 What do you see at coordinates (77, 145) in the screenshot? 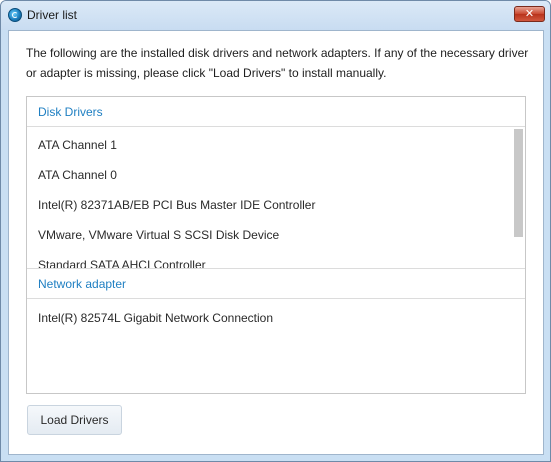
I see `list-item: ATA Channel 1` at bounding box center [77, 145].